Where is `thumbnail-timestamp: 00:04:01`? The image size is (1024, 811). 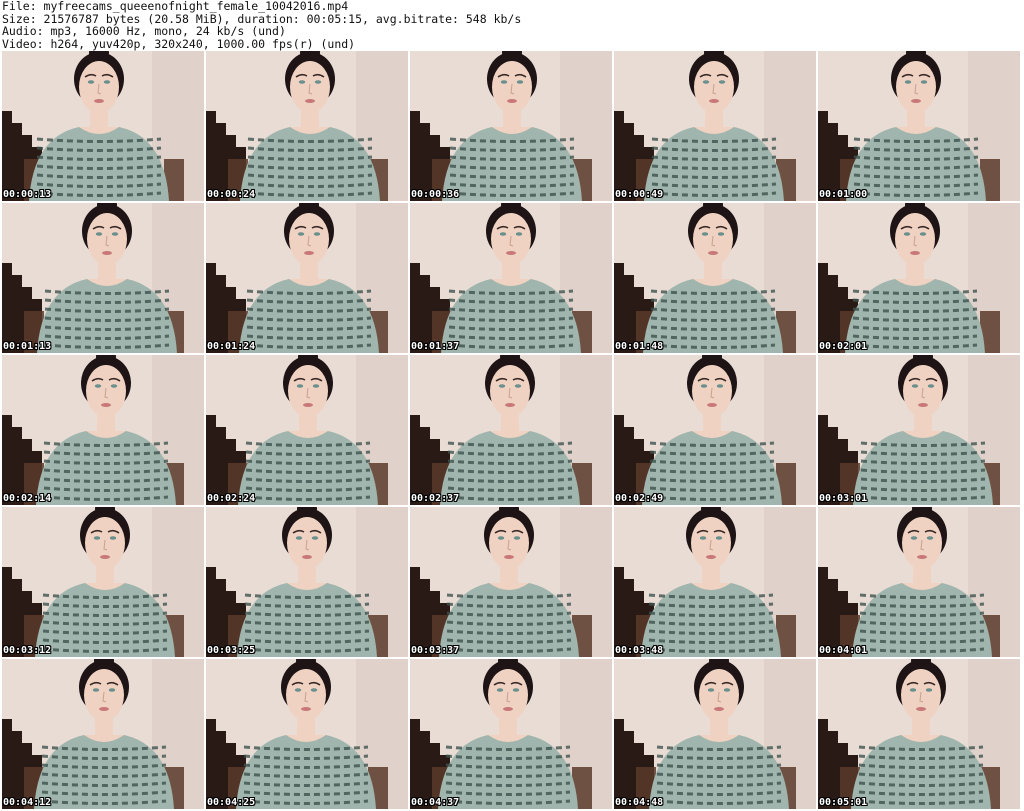
thumbnail-timestamp: 00:04:01 is located at coordinates (843, 650).